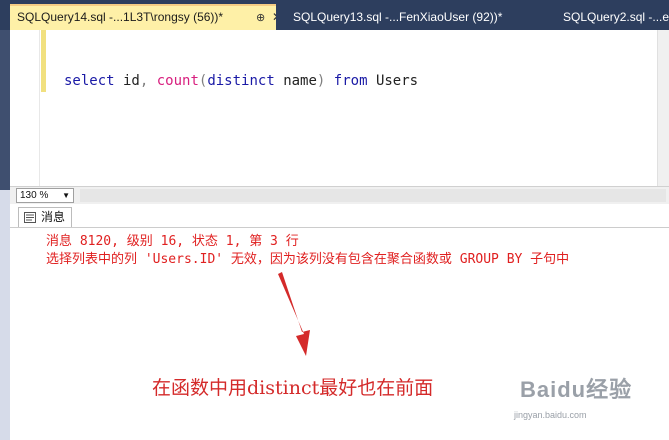 This screenshot has height=440, width=669. Describe the element at coordinates (66, 195) in the screenshot. I see `chevron-down-icon: ▼` at that location.